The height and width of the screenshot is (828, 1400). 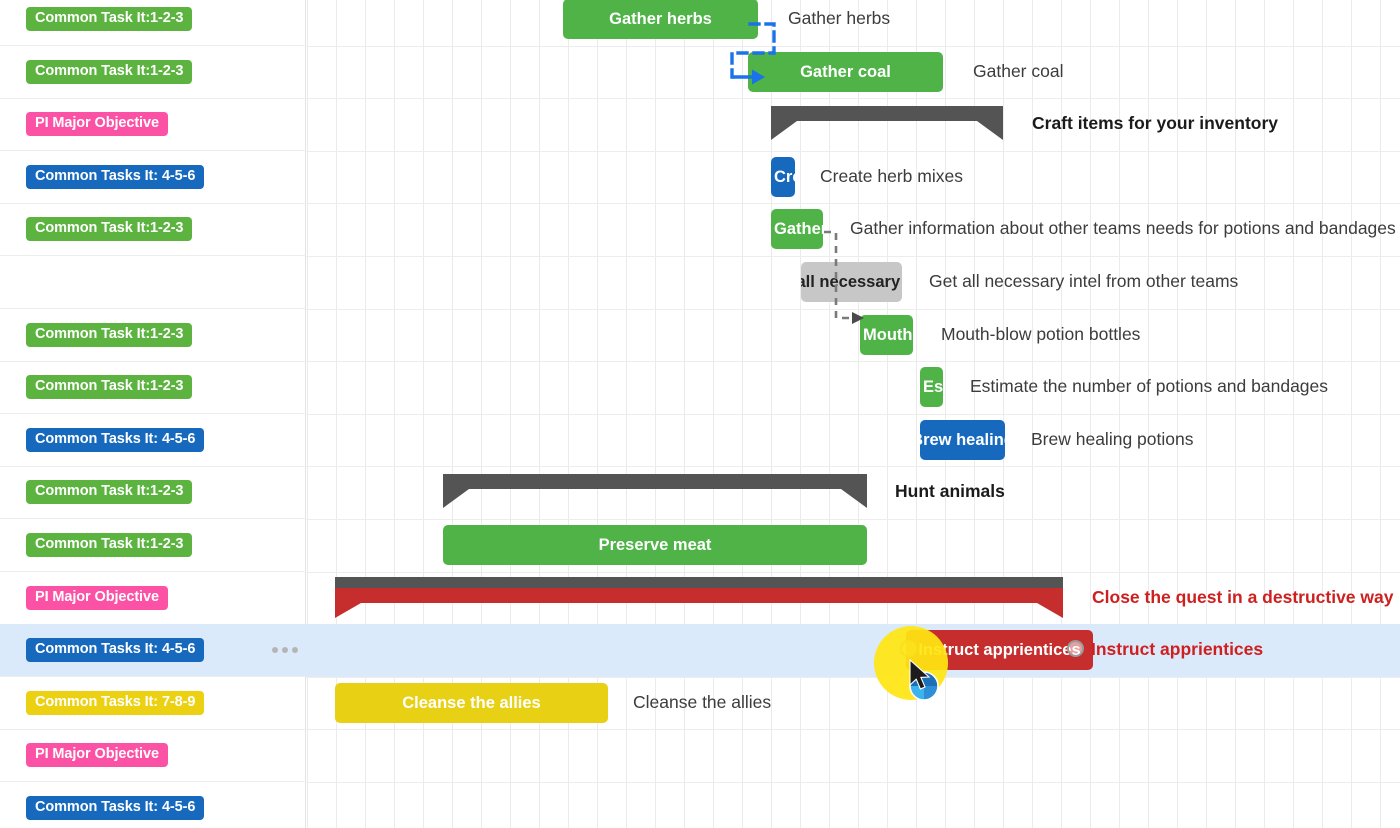 I want to click on task-list-row: Common Tasks It: 7-8-9, so click(x=153, y=703).